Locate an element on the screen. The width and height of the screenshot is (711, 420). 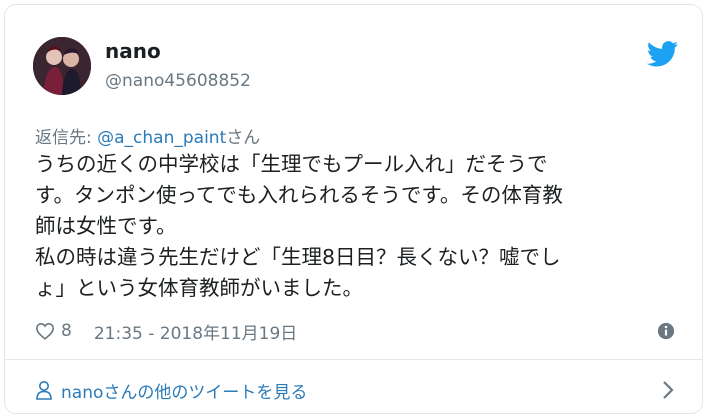
reply-suffix: さん is located at coordinates (243, 138).